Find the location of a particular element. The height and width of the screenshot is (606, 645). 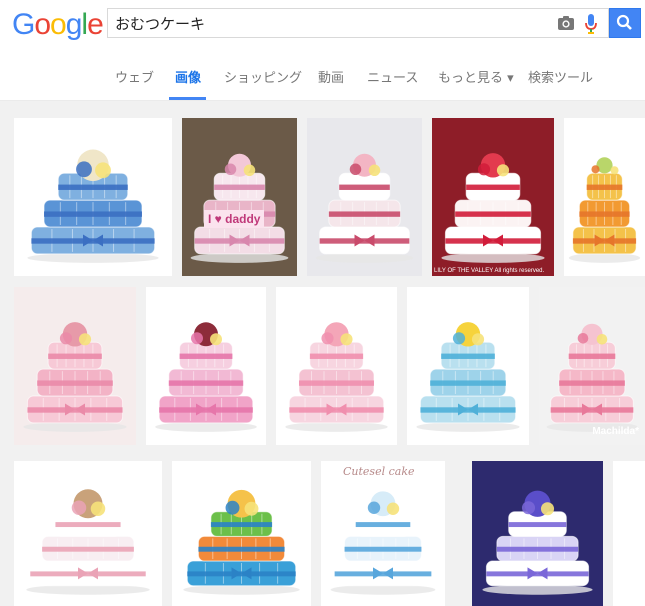

tab-more: もっと見る ▾ is located at coordinates (476, 76).